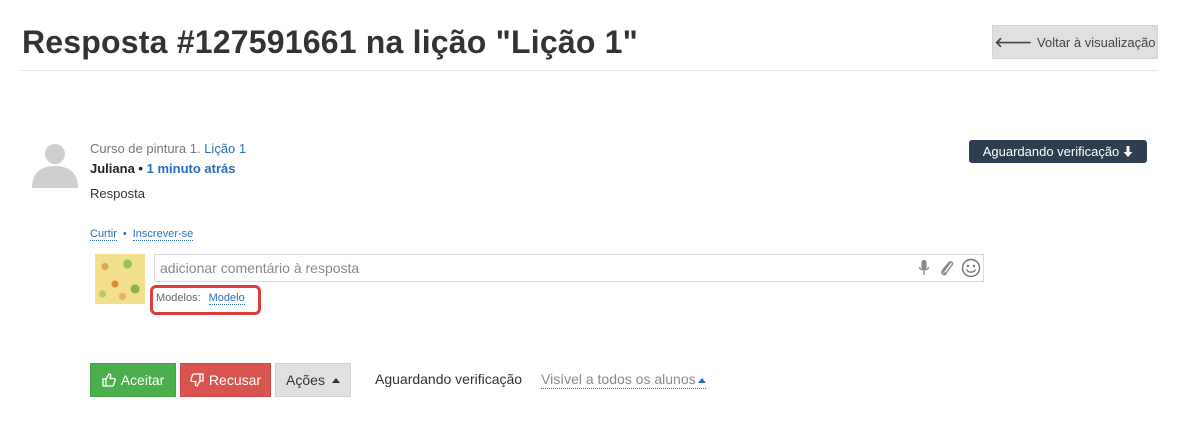 This screenshot has height=437, width=1200. What do you see at coordinates (305, 380) in the screenshot?
I see `actions-menu-label: Ações` at bounding box center [305, 380].